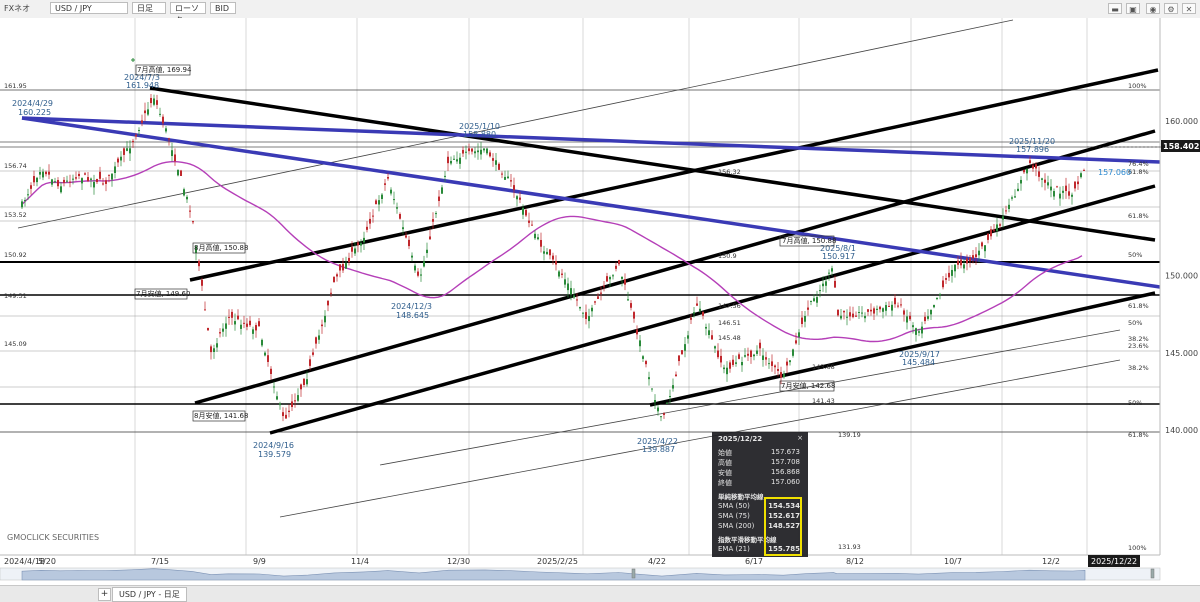 This screenshot has width=1200, height=602. I want to click on annotation-18: 150.917, so click(838, 256).